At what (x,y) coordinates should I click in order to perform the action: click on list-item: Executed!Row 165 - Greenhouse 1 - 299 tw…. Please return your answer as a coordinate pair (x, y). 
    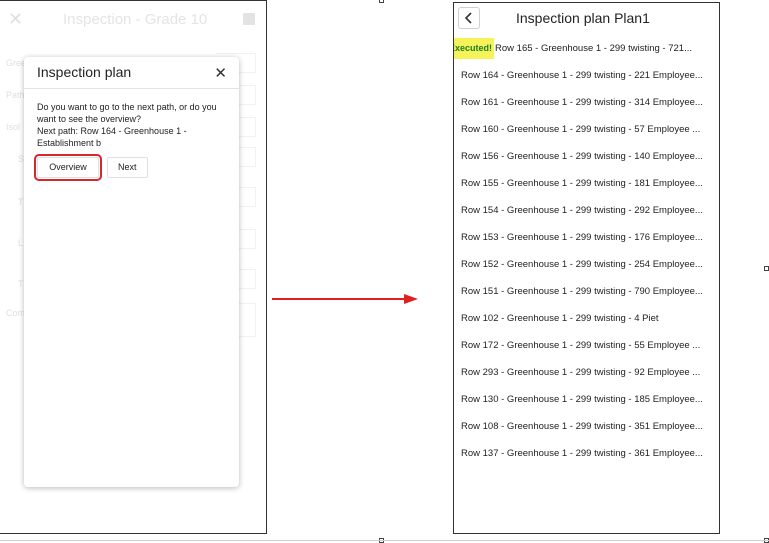
    Looking at the image, I should click on (584, 48).